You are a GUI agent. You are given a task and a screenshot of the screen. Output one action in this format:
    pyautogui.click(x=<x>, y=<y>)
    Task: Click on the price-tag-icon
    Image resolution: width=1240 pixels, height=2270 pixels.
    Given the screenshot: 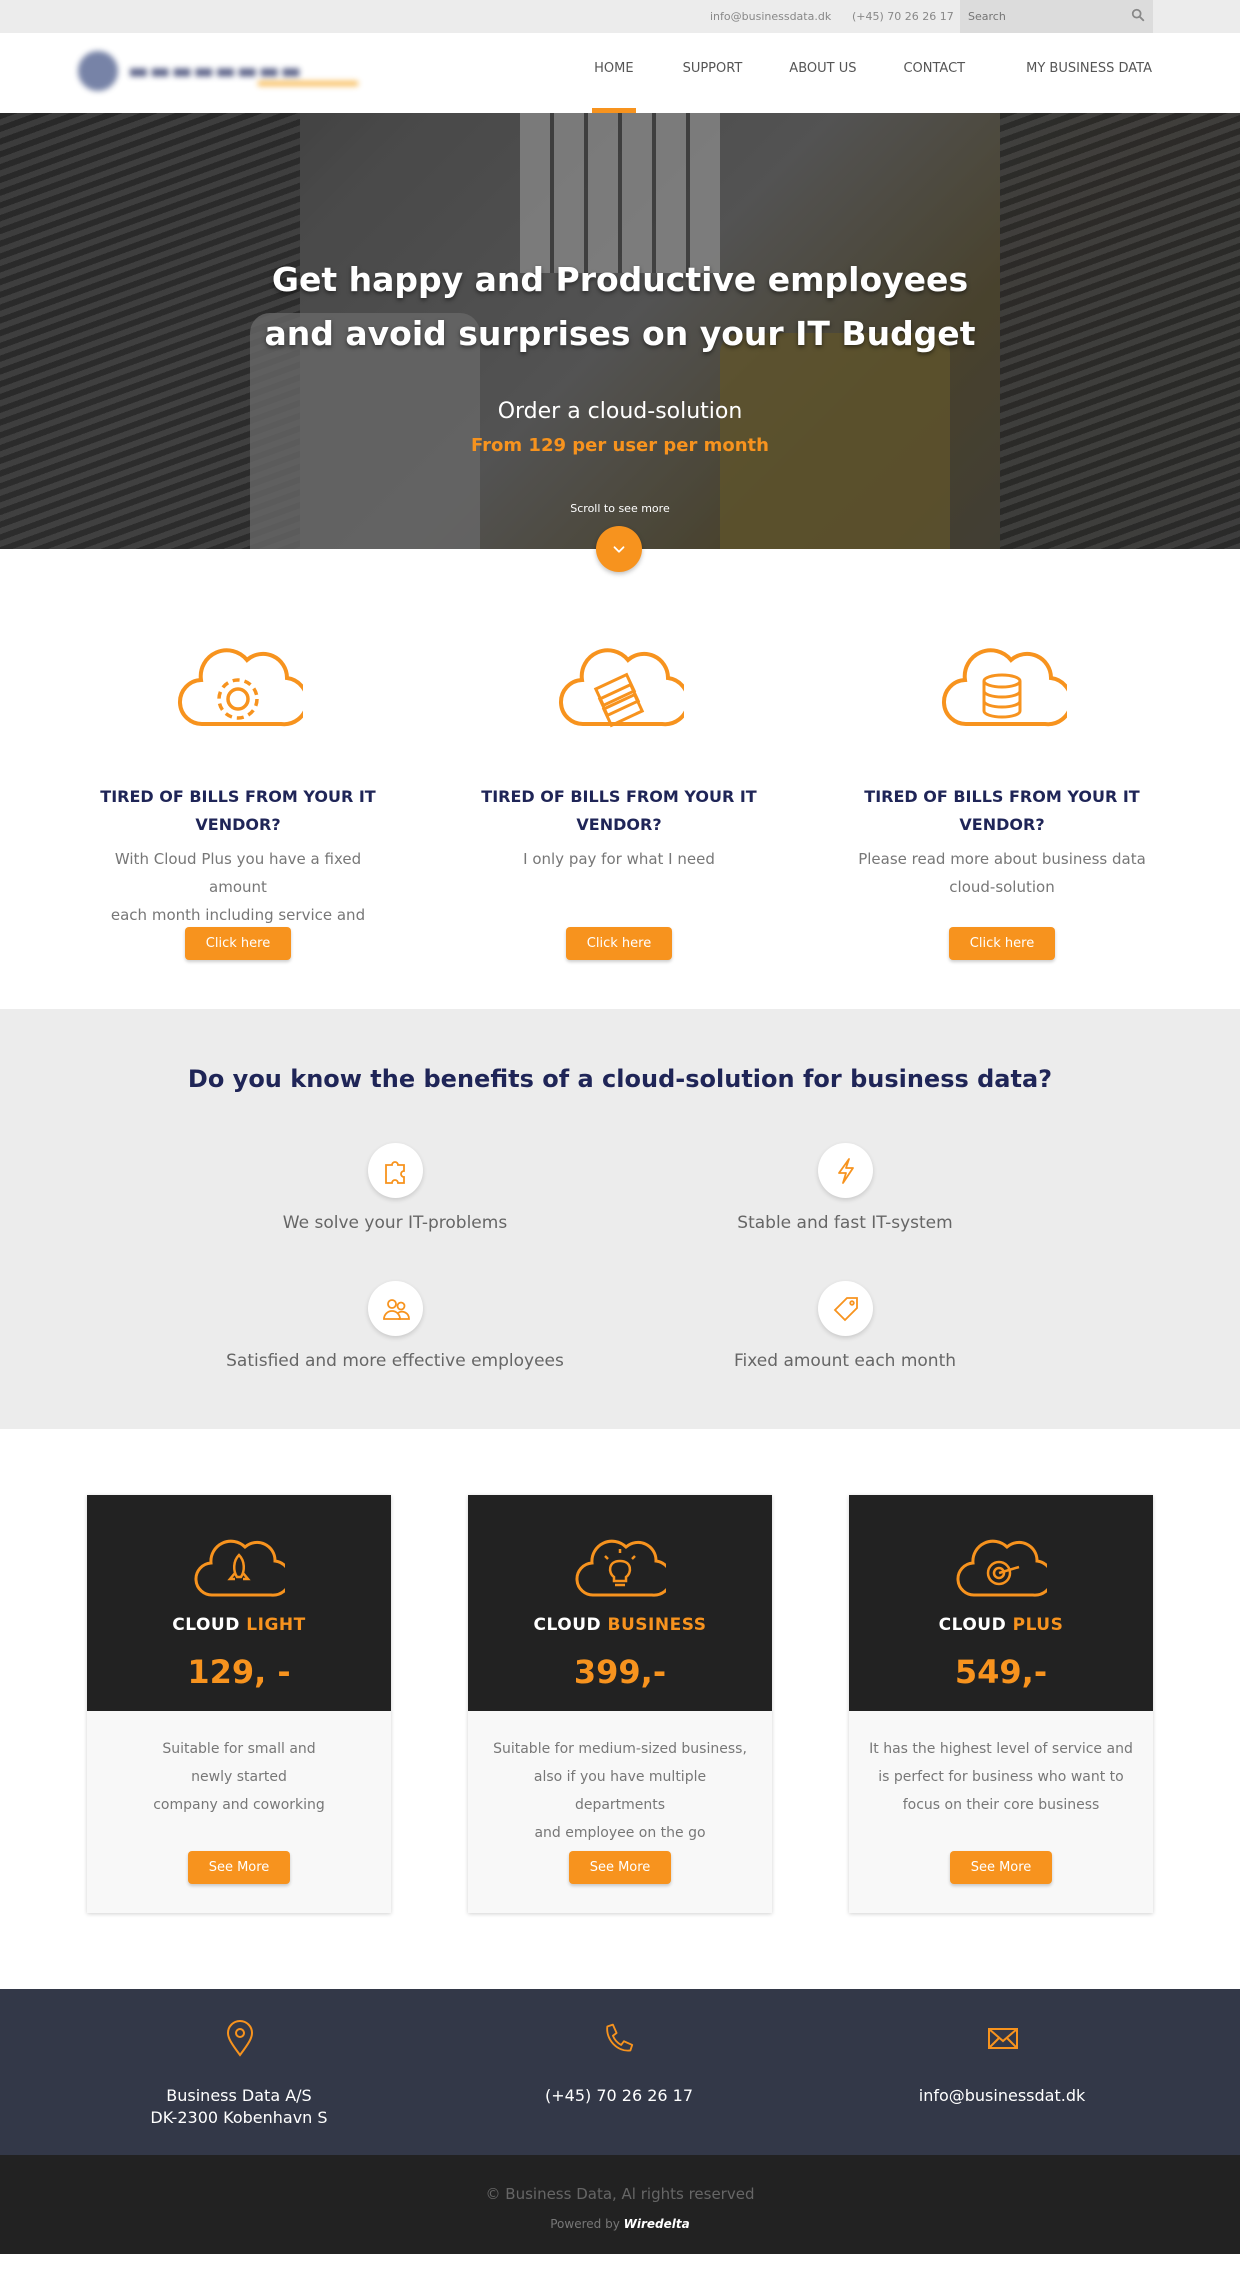 What is the action you would take?
    pyautogui.click(x=845, y=1308)
    